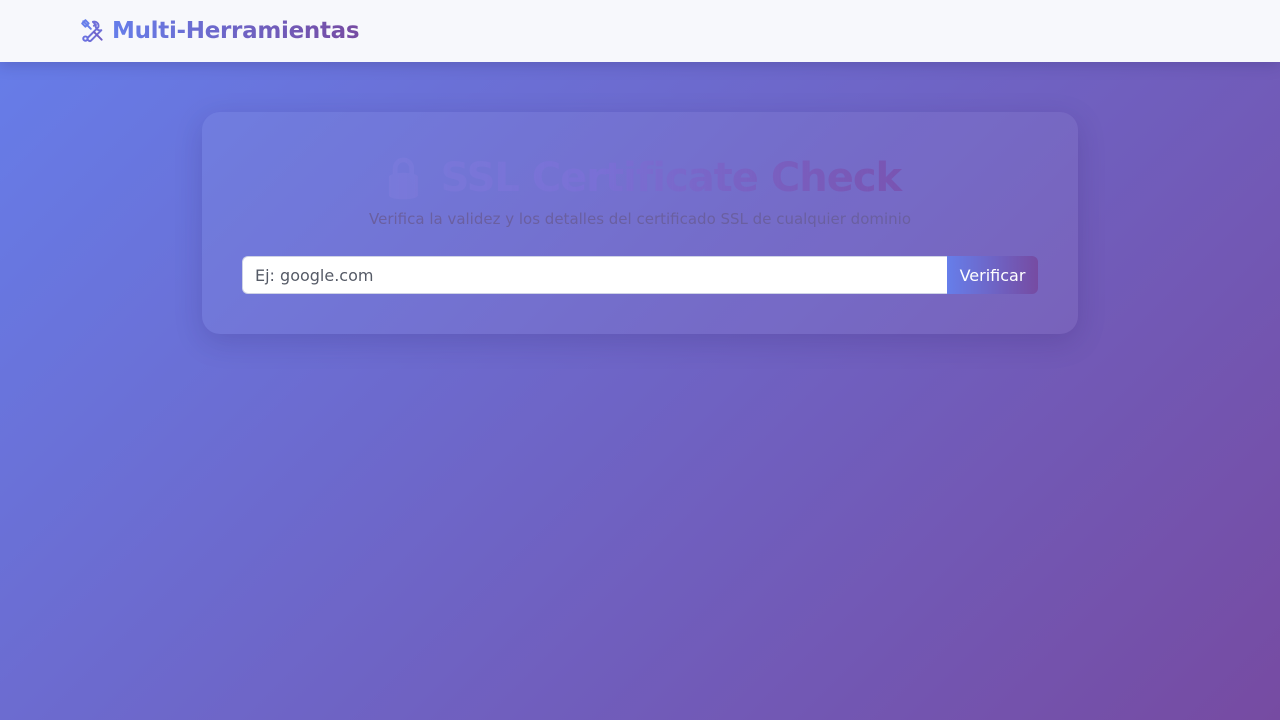 The image size is (1280, 720). What do you see at coordinates (992, 275) in the screenshot?
I see `verify-button: Verificar` at bounding box center [992, 275].